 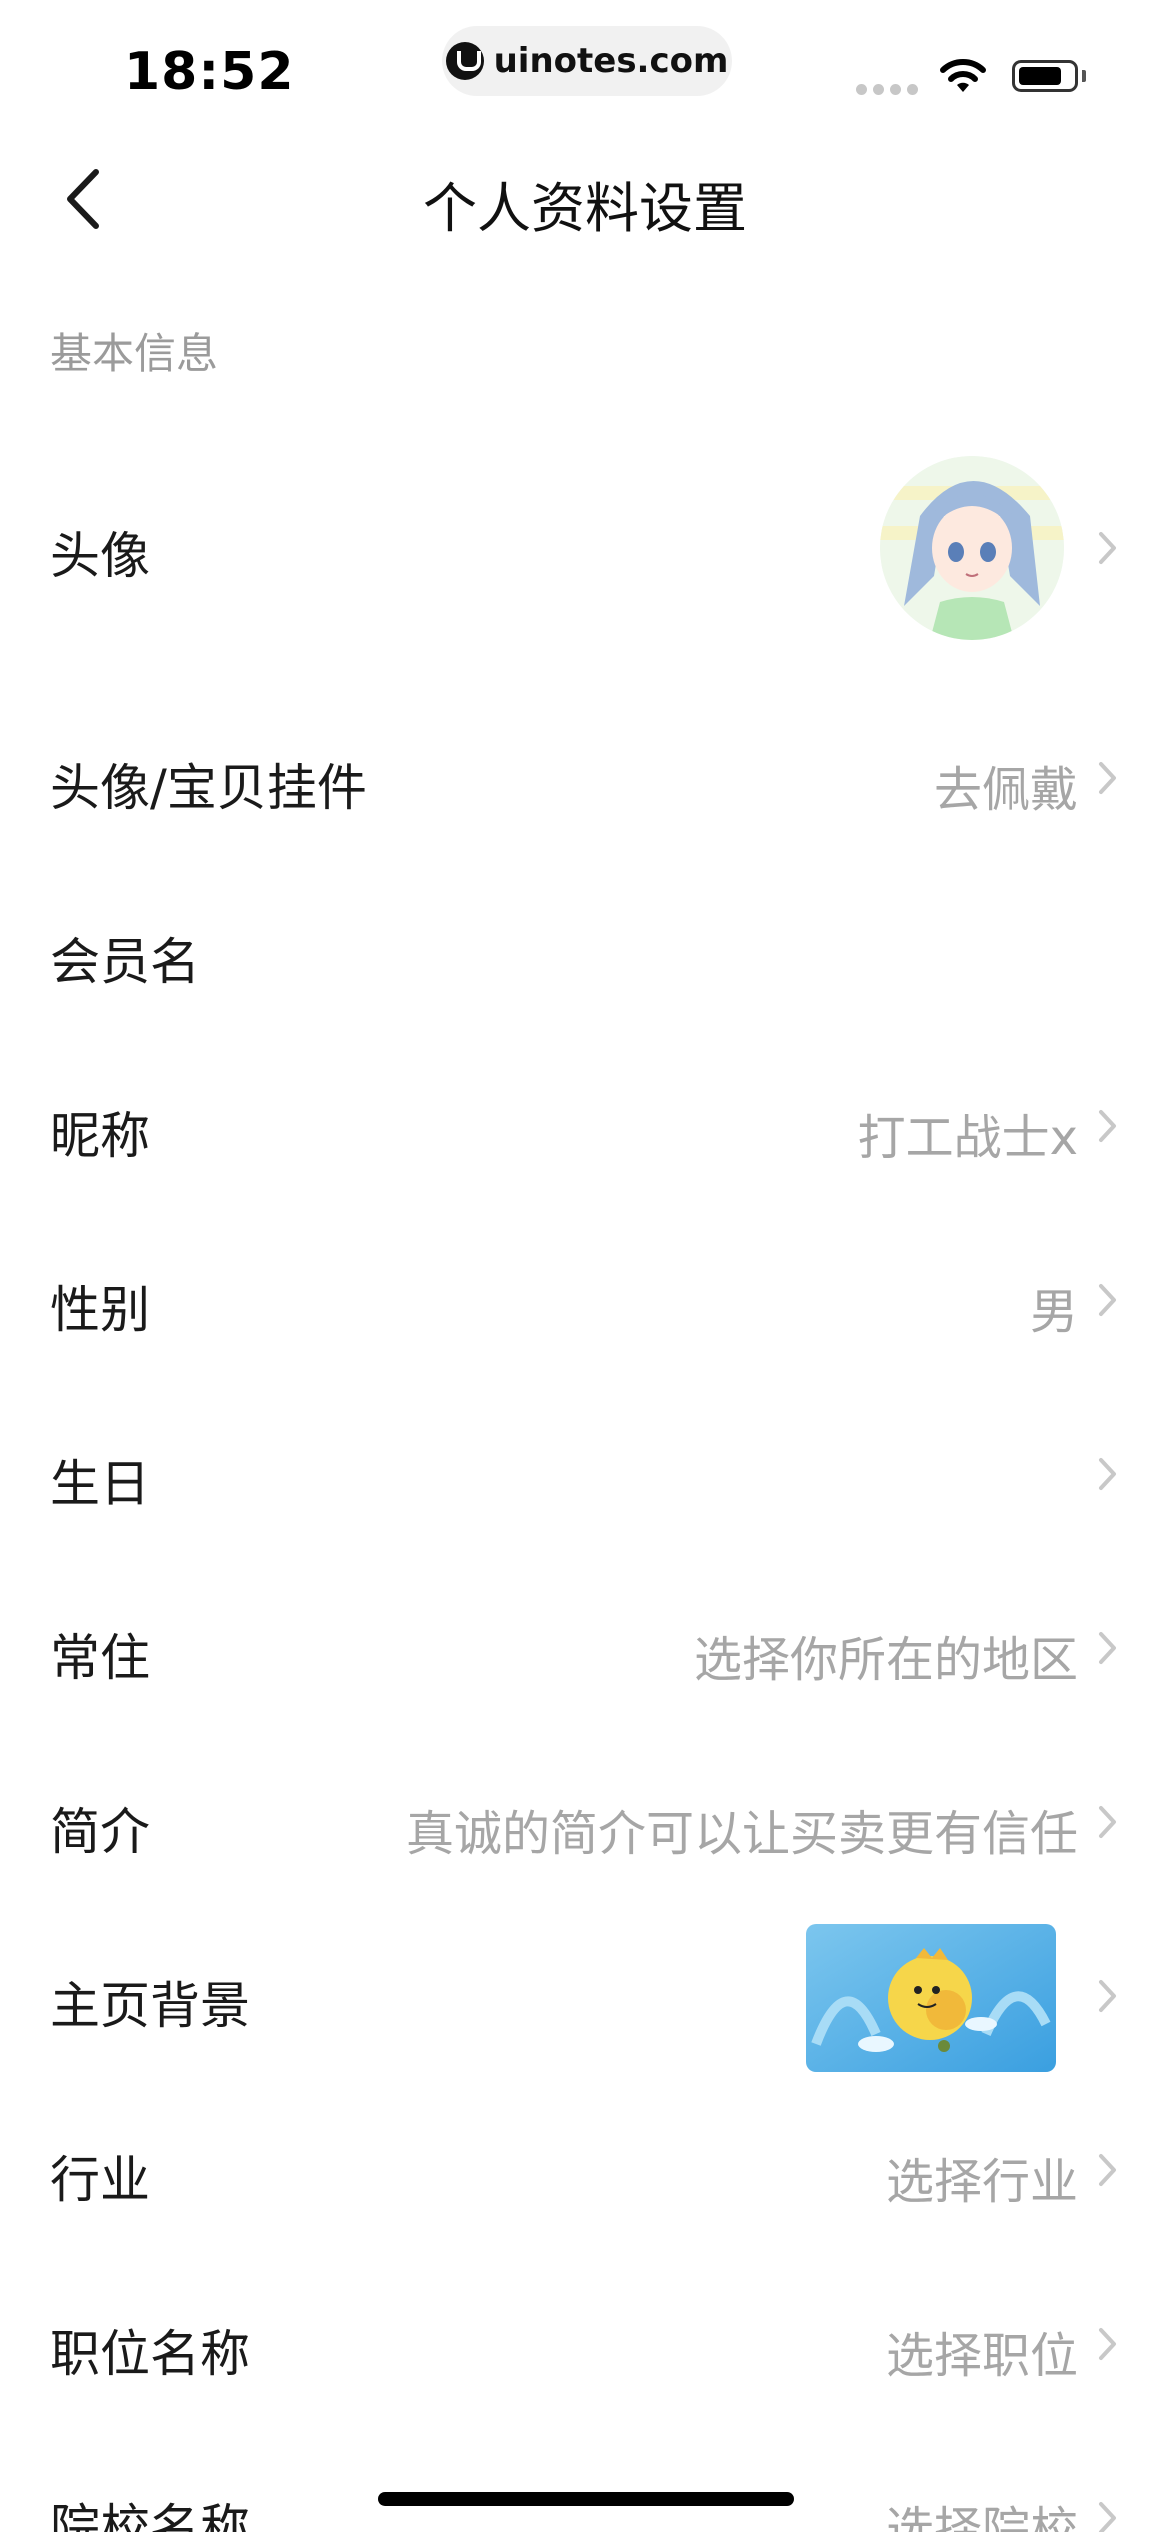 I want to click on row-value: 选择你所在的地区, so click(x=885, y=1660).